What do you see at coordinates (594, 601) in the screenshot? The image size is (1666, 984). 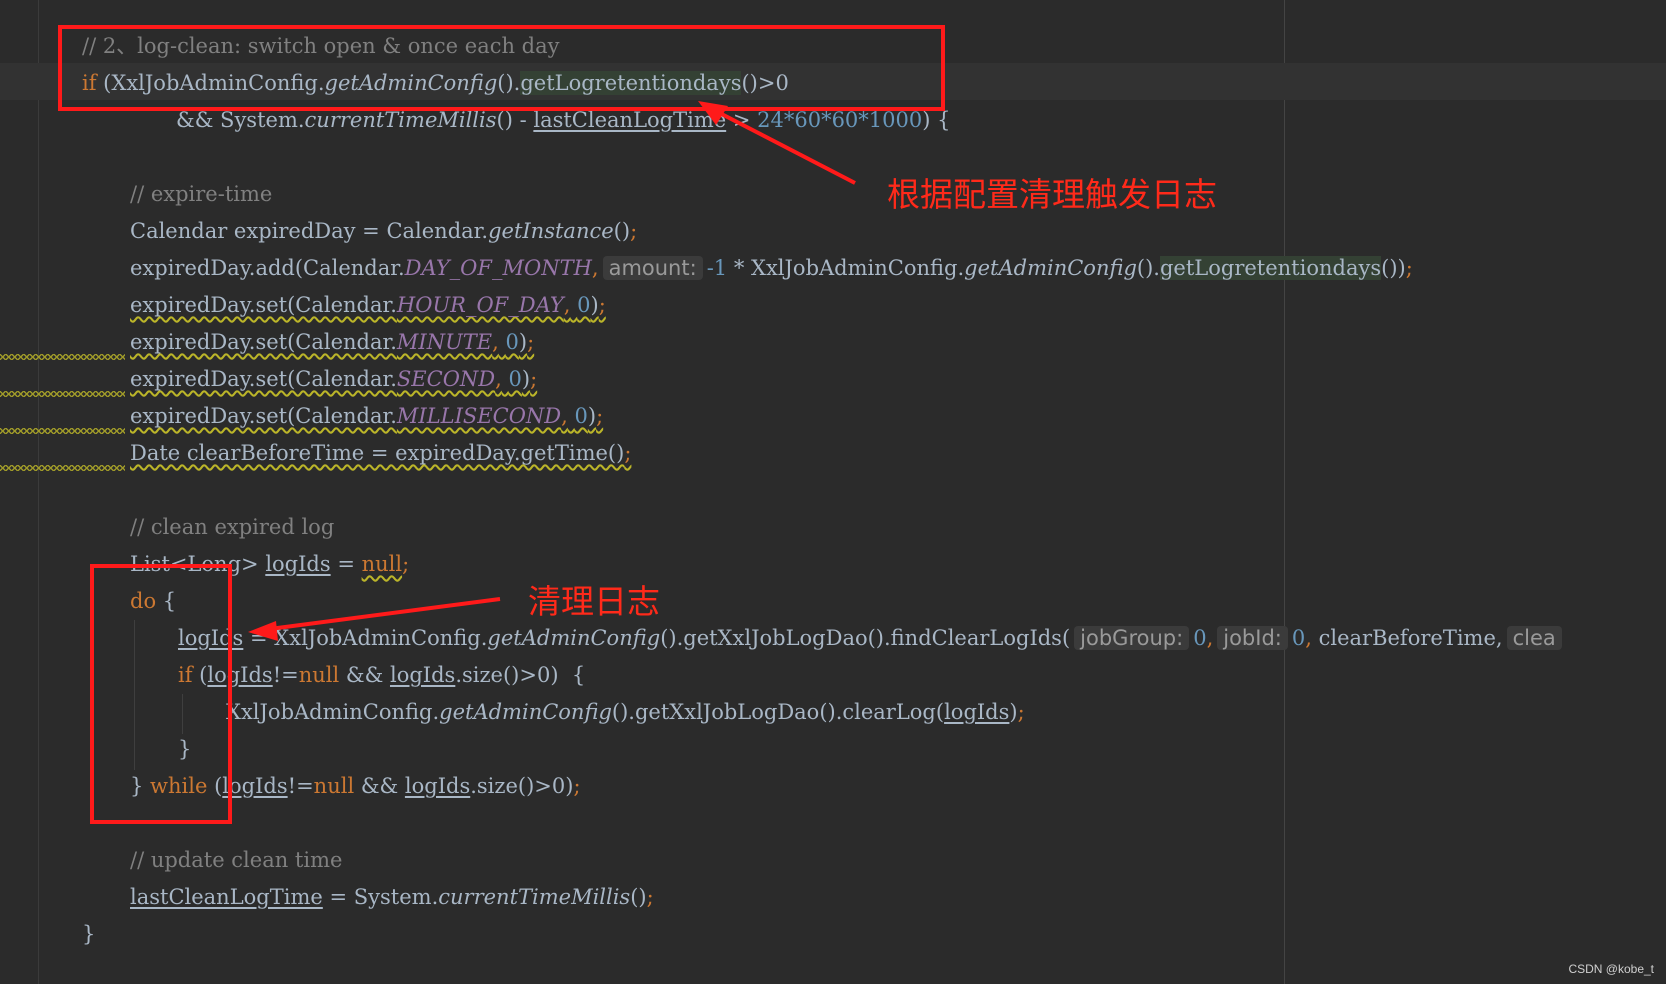 I see `annotation-label-mid: 清理日志` at bounding box center [594, 601].